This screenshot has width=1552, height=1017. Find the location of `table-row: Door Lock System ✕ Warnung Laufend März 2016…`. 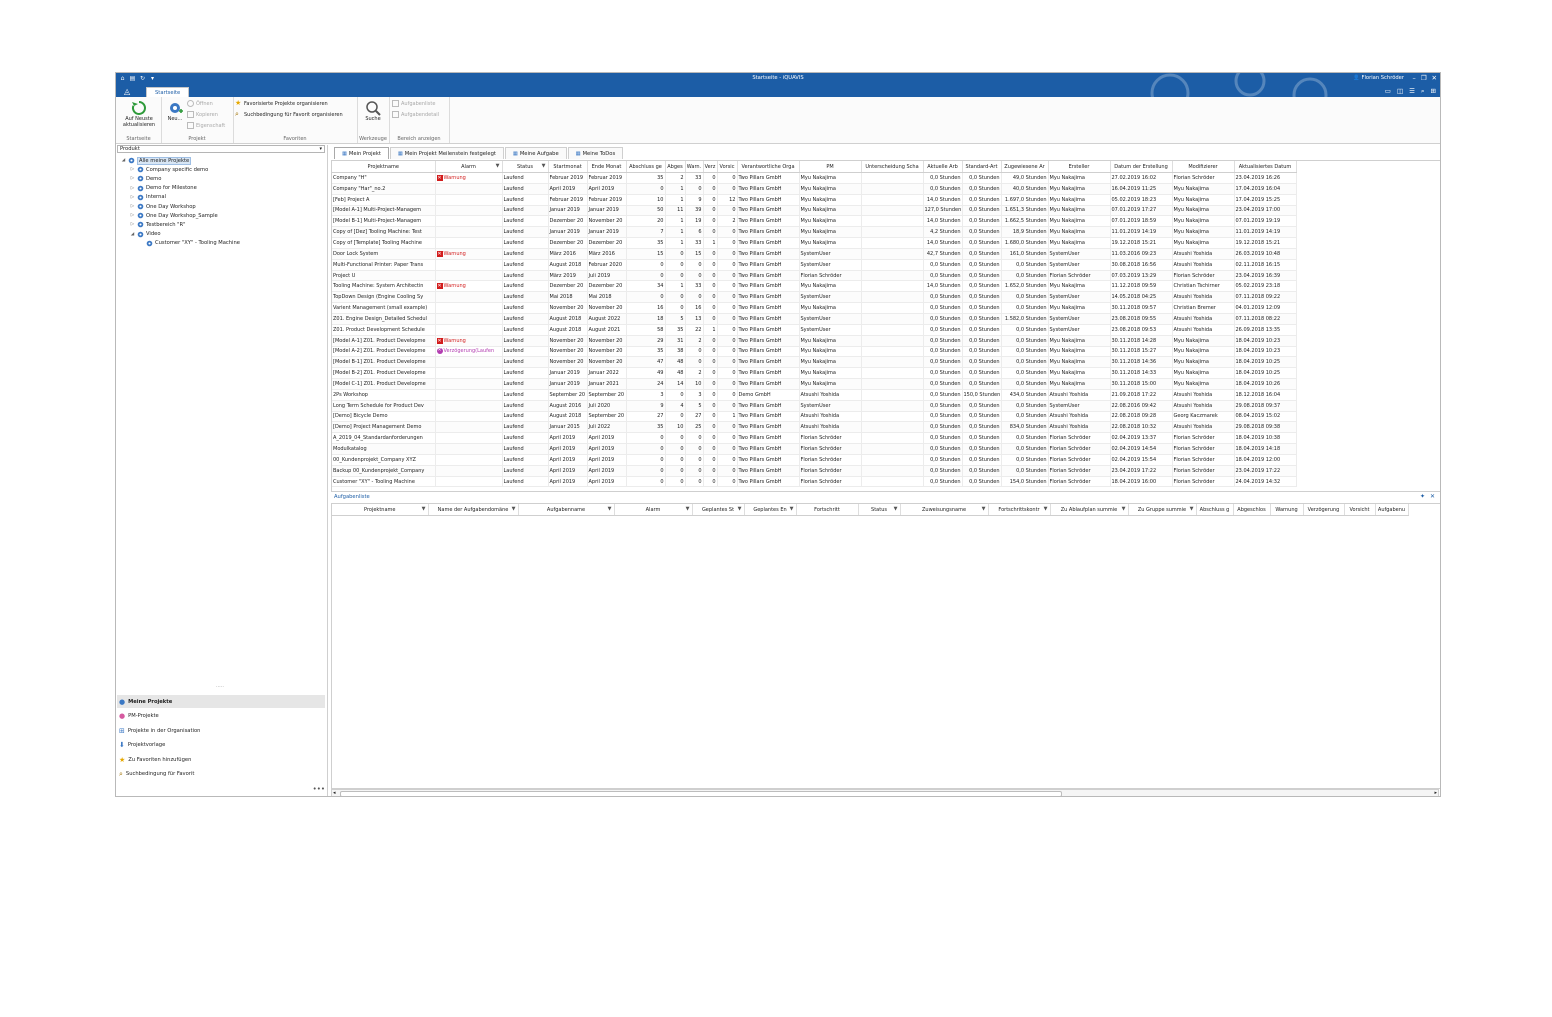

table-row: Door Lock System ✕ Warnung Laufend März 2016… is located at coordinates (814, 254).